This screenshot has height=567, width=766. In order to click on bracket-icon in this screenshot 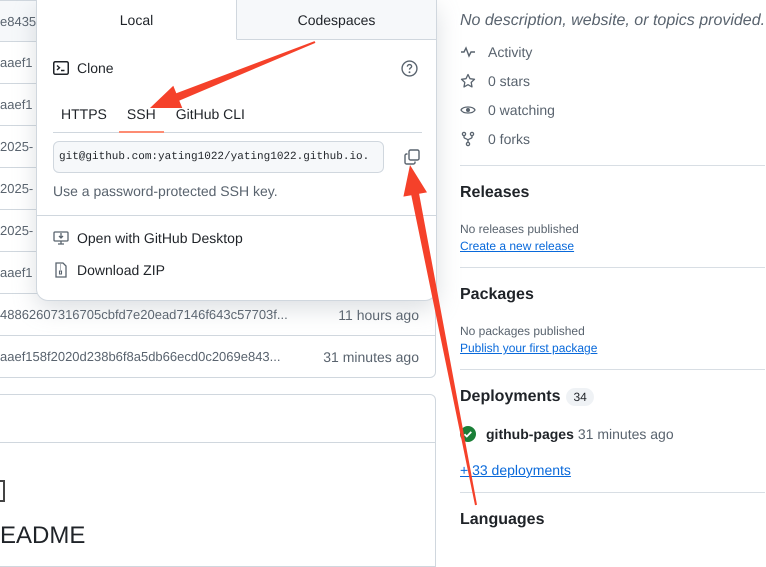, I will do `click(3, 491)`.